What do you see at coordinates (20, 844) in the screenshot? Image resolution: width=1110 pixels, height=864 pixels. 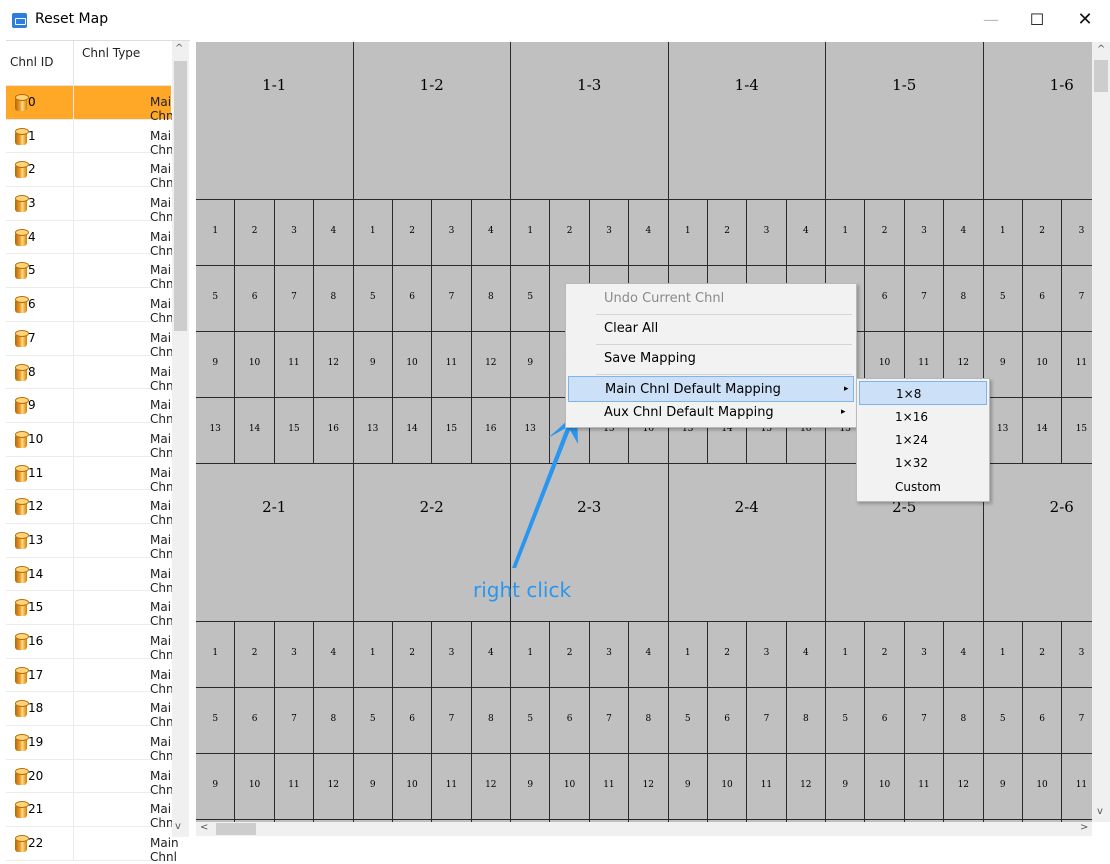 I see `channel-cylinder-icon` at bounding box center [20, 844].